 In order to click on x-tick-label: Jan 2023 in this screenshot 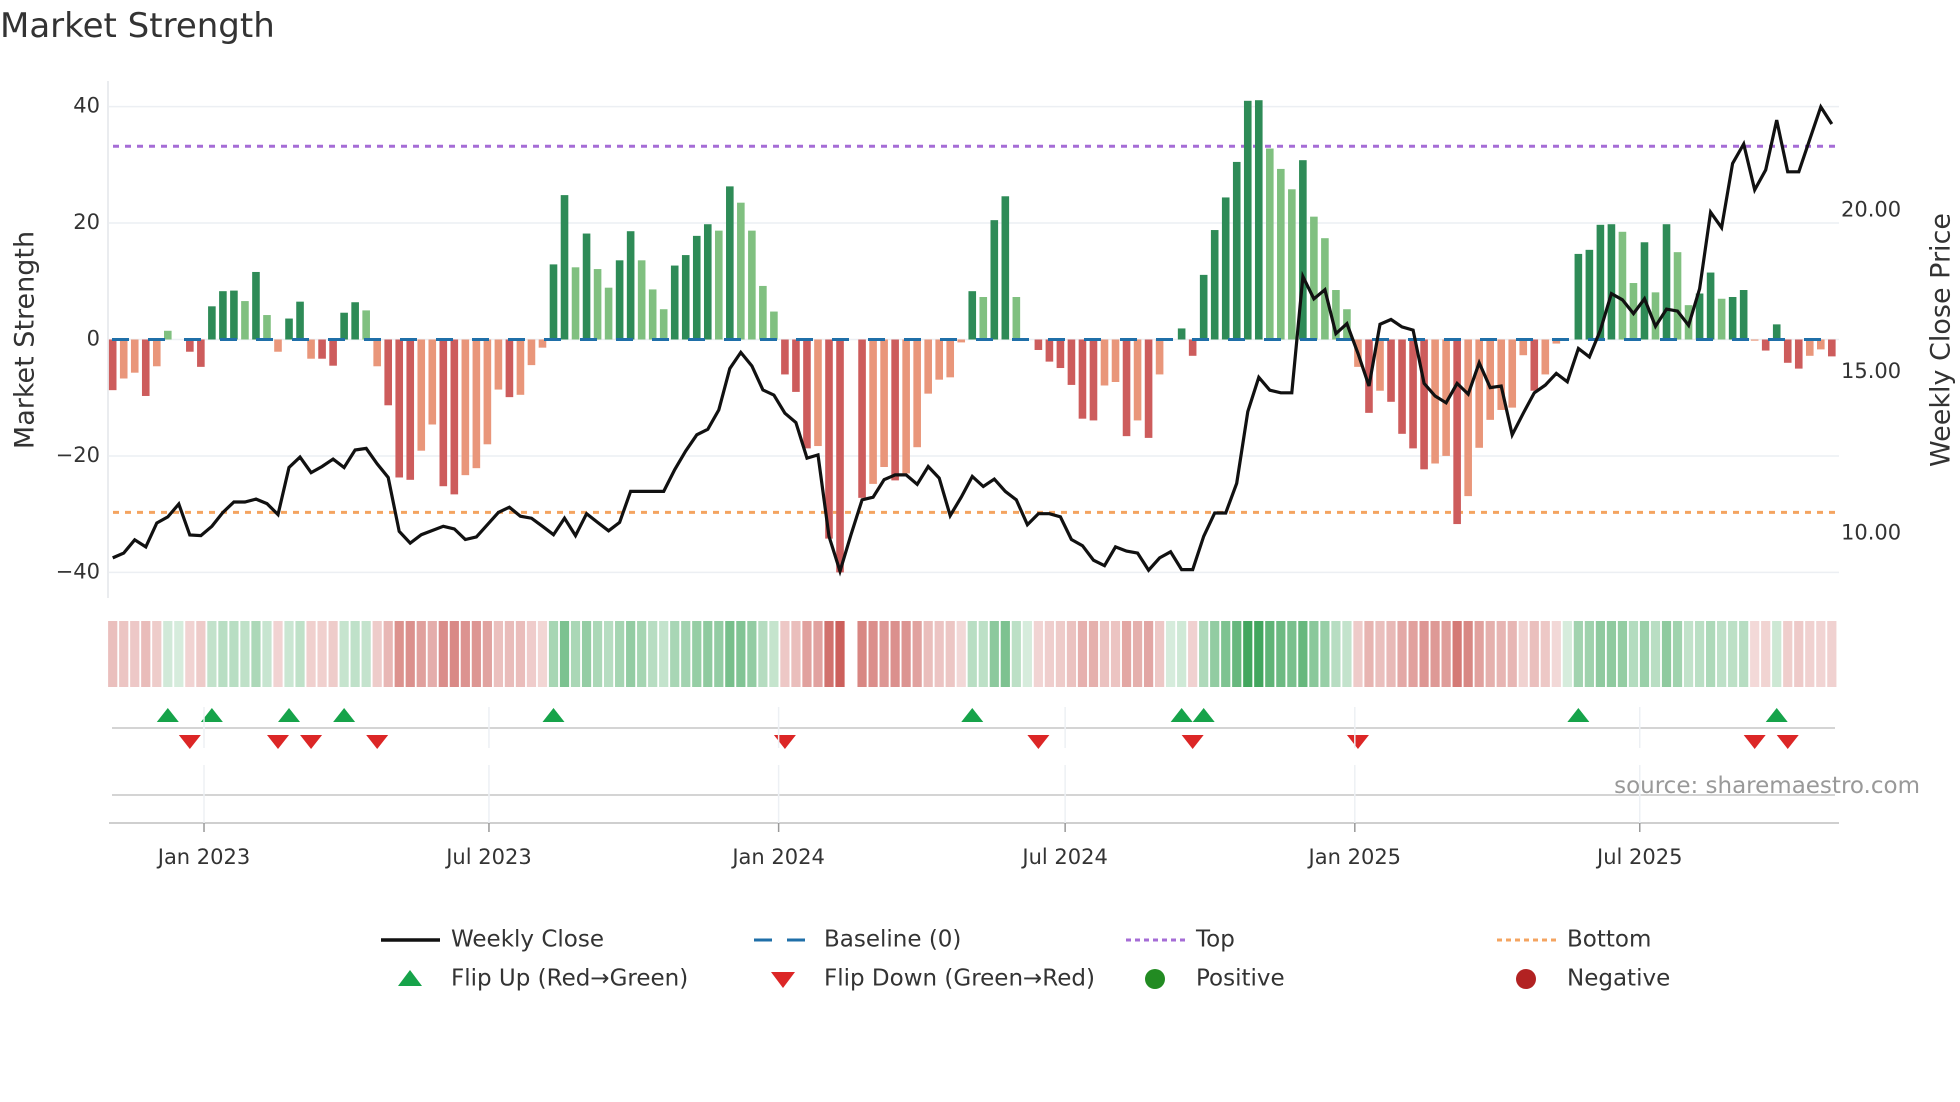, I will do `click(203, 857)`.